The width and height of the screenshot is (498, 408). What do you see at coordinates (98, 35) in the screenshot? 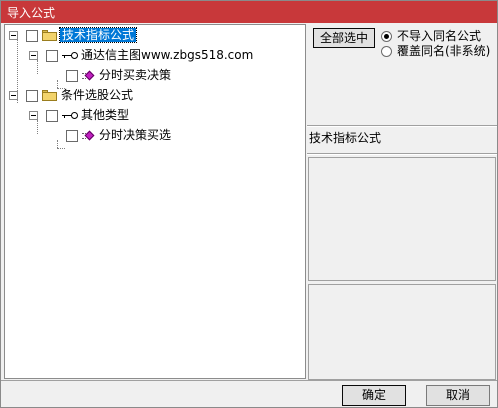
I see `node-label: 技术指标公式` at bounding box center [98, 35].